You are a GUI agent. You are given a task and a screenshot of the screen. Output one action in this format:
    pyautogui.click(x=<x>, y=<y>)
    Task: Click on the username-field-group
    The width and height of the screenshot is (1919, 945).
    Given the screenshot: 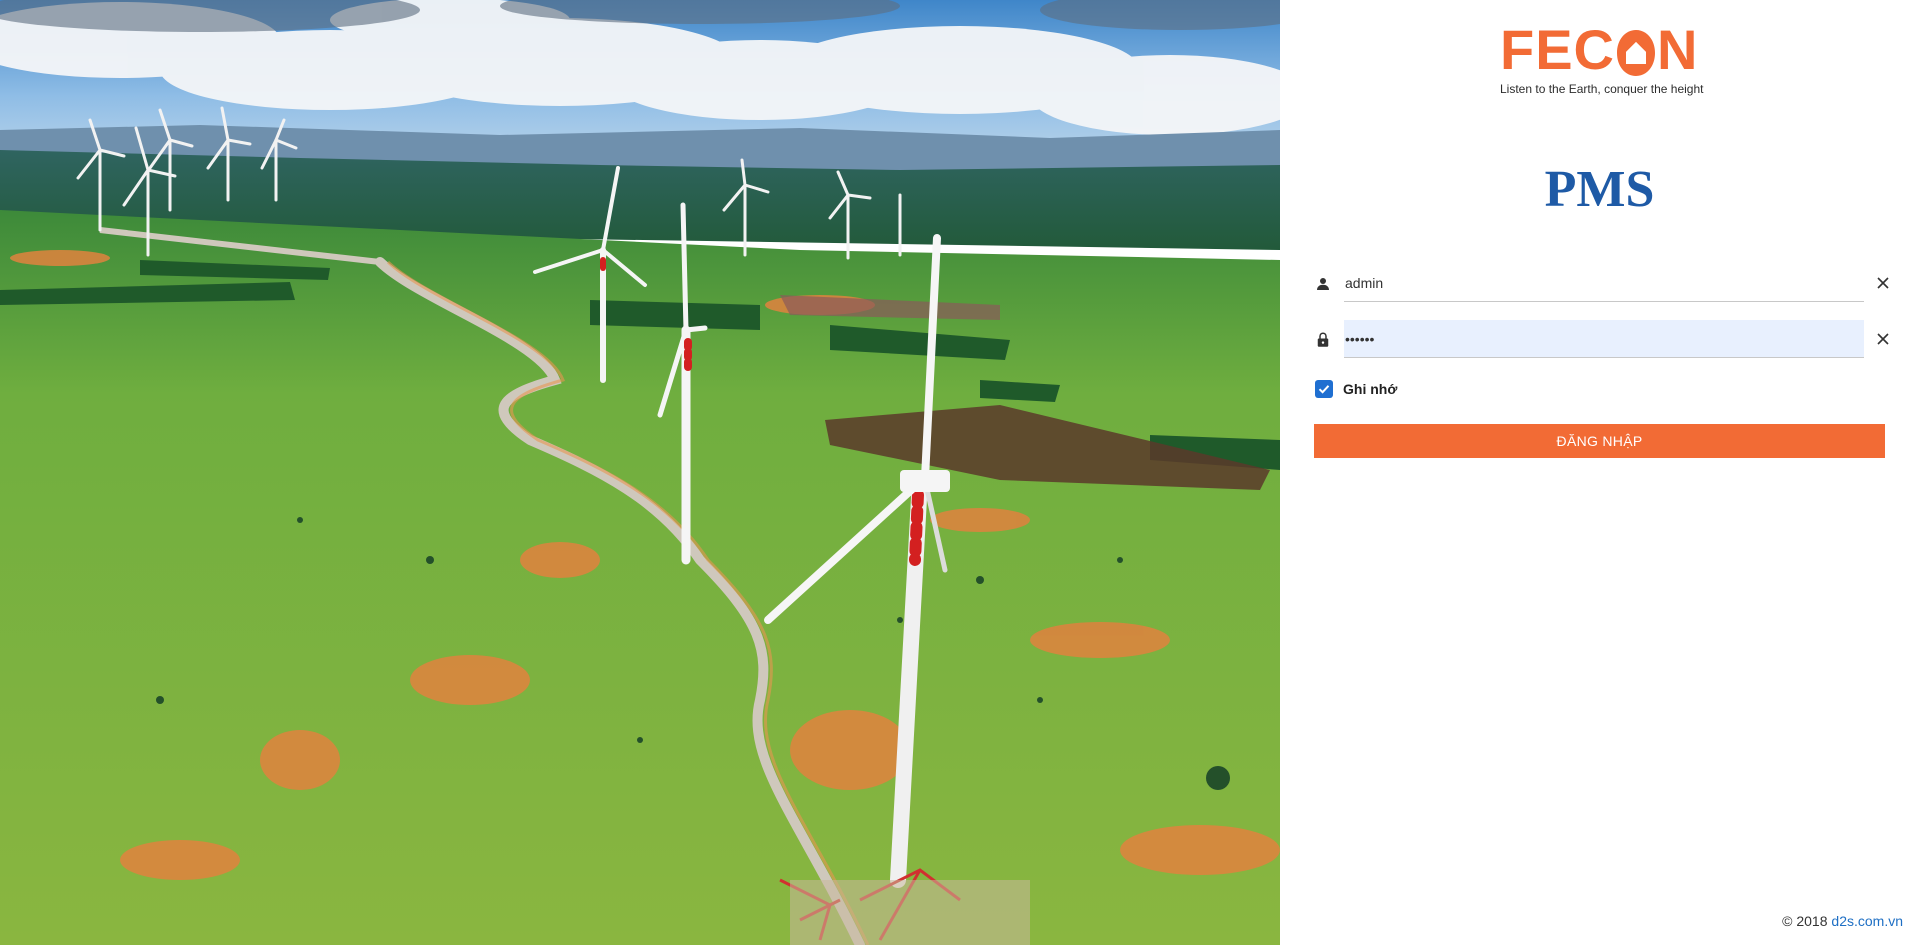 What is the action you would take?
    pyautogui.click(x=1604, y=284)
    